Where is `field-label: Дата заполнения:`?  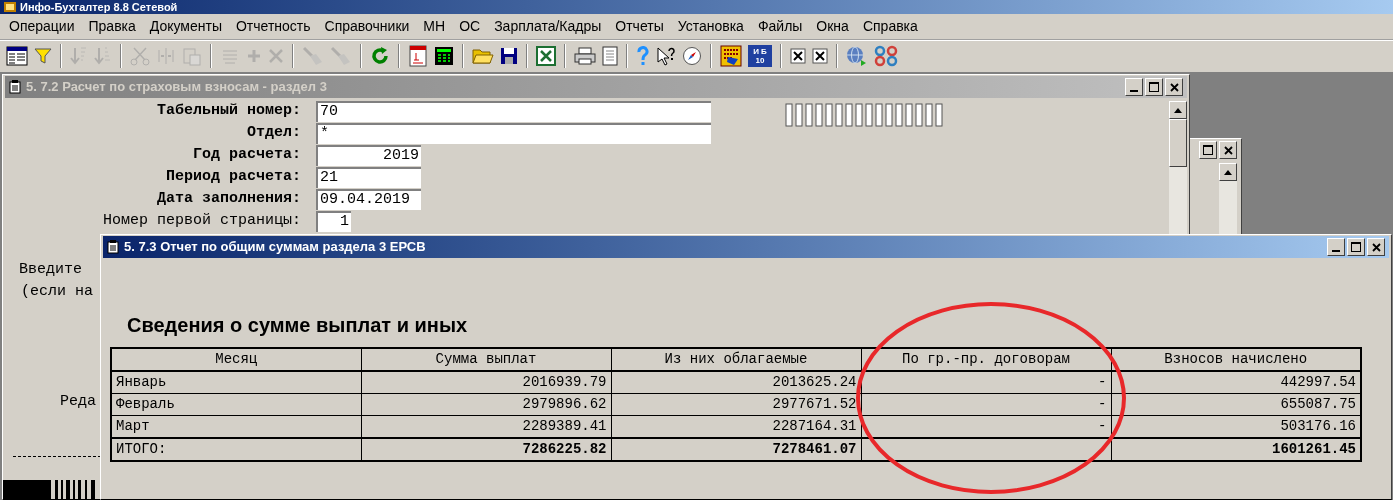 field-label: Дата заполнения: is located at coordinates (228, 199).